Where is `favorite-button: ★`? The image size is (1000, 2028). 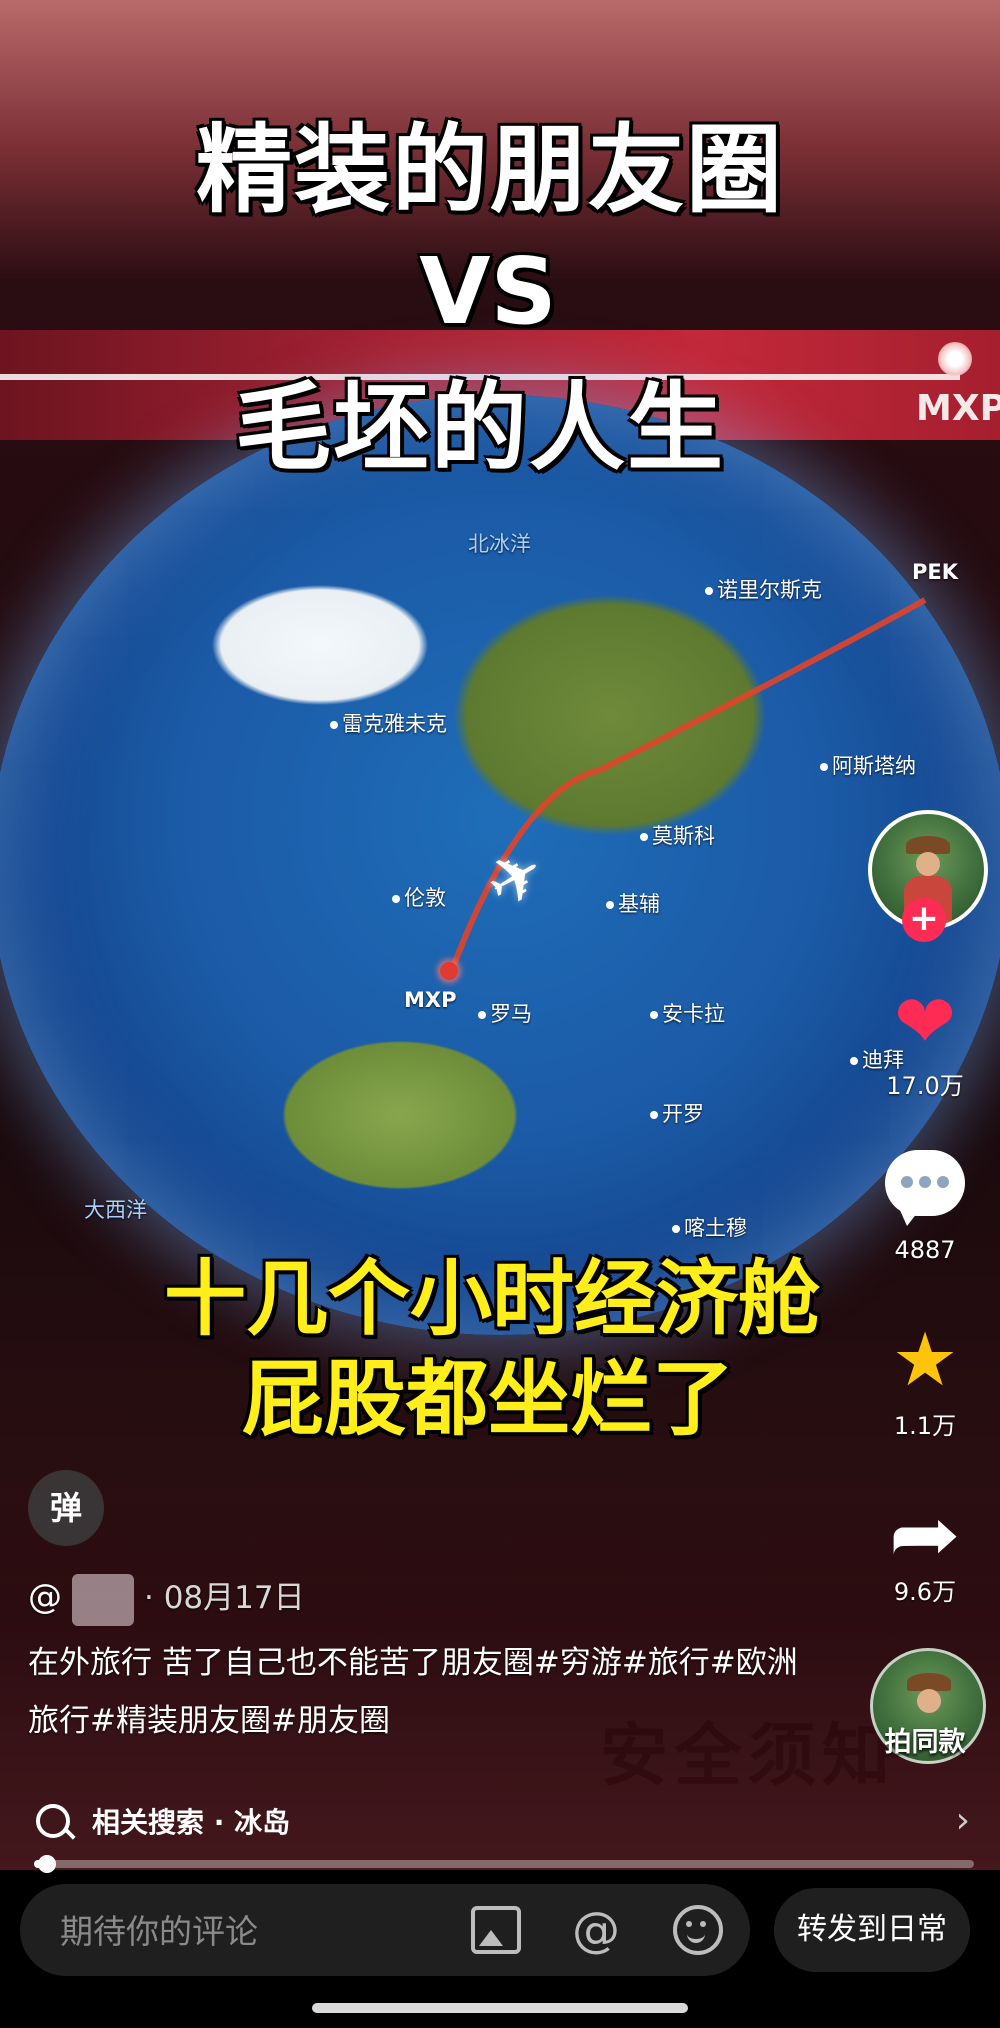 favorite-button: ★ is located at coordinates (925, 1360).